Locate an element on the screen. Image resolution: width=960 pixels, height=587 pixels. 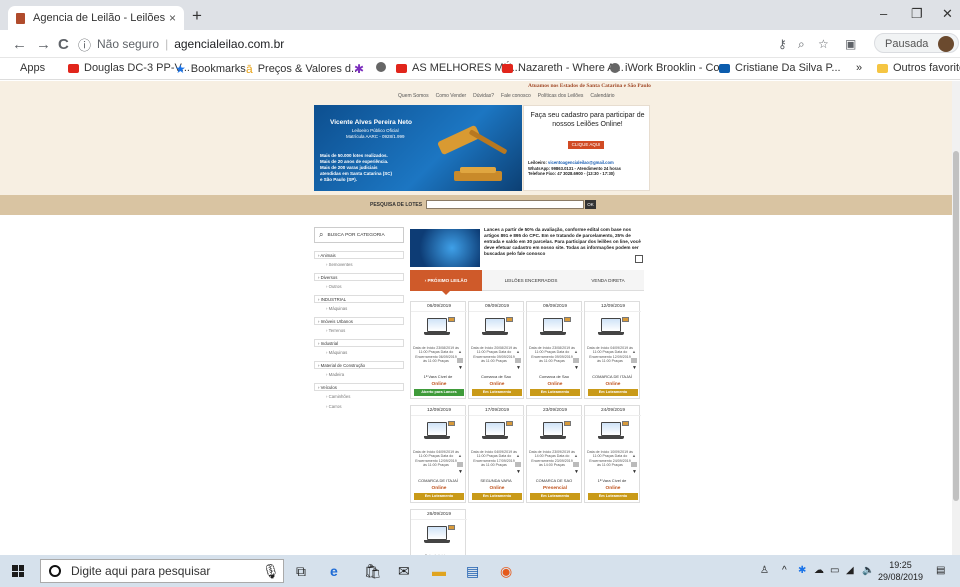
menu-quem-somos: Quem Somos is located at coordinates (413, 96).